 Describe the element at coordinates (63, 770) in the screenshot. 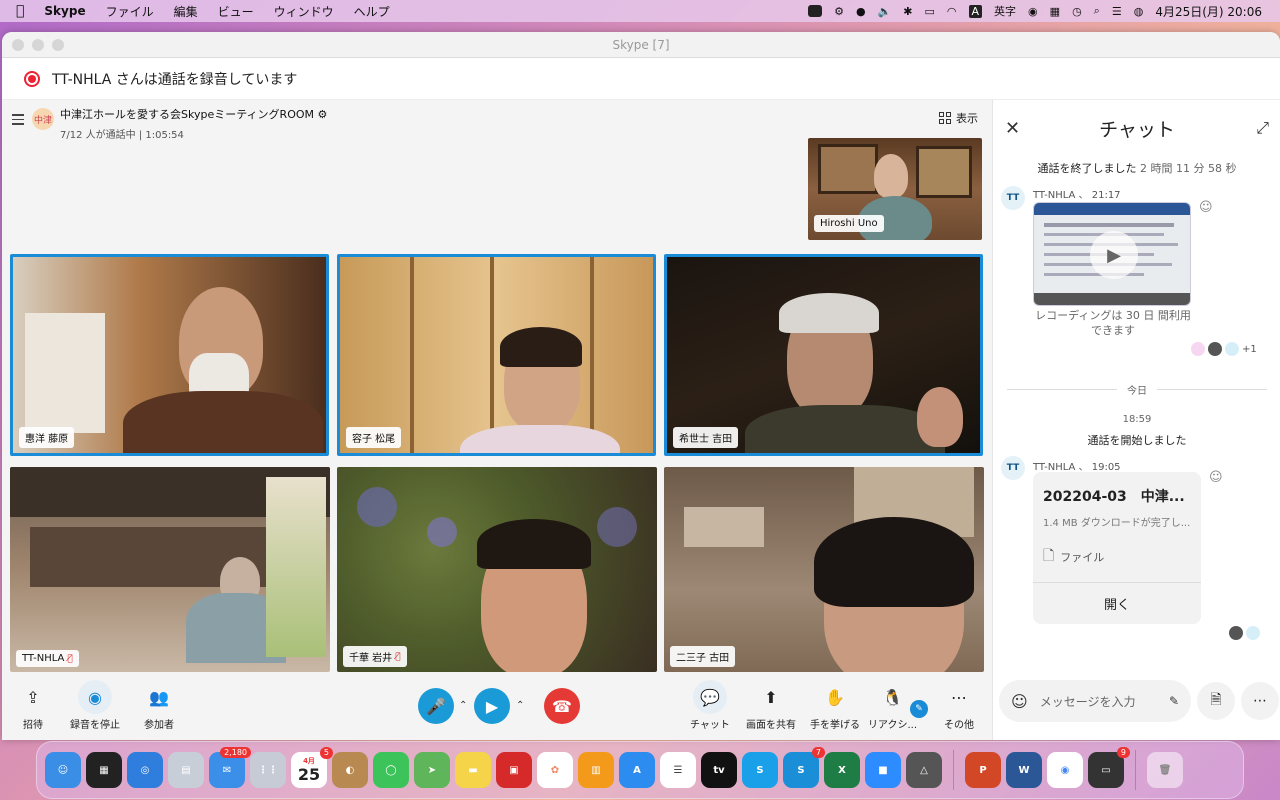

I see `finder-icon: ☺` at that location.